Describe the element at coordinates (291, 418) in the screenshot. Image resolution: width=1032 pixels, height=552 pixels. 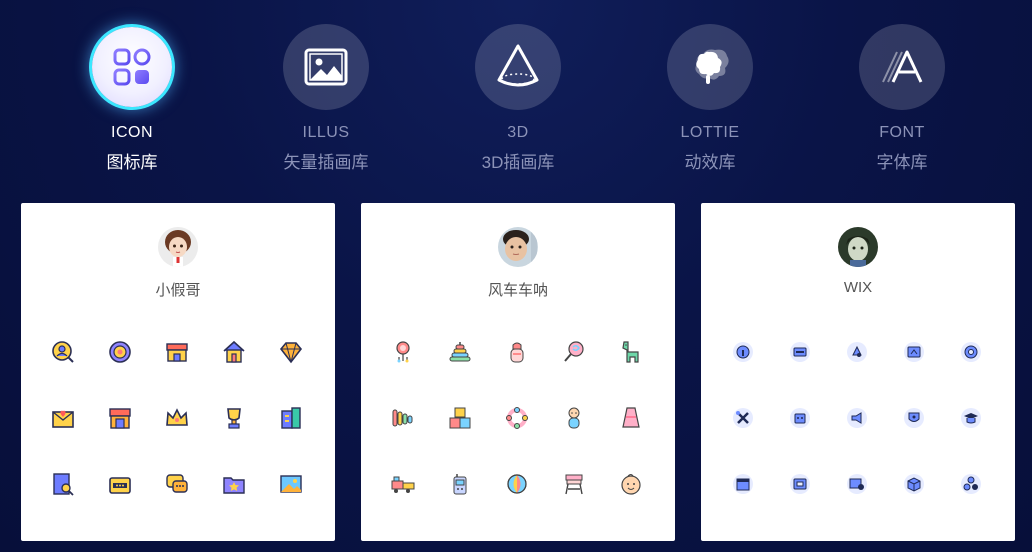
I see `building-icon` at that location.